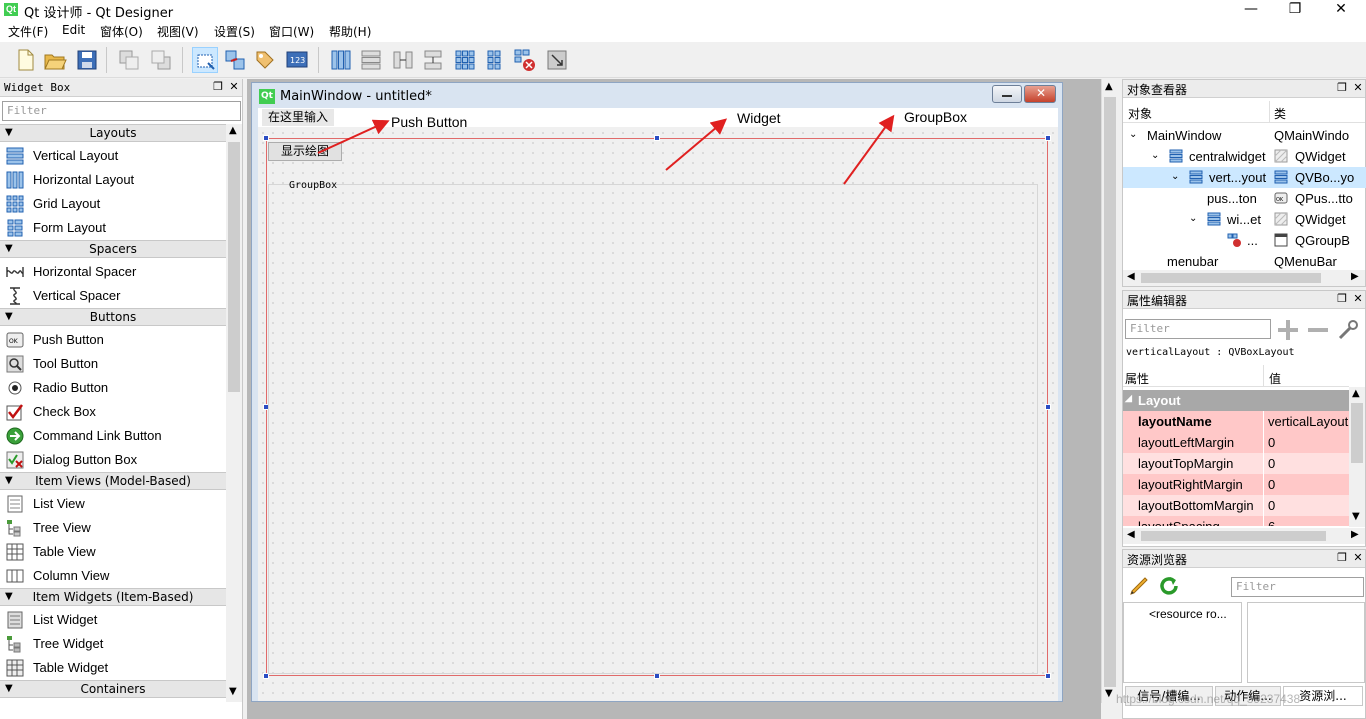  Describe the element at coordinates (1244, 135) in the screenshot. I see `tree-row-main-window: ⌄ MainWindow QMainWindo` at that location.